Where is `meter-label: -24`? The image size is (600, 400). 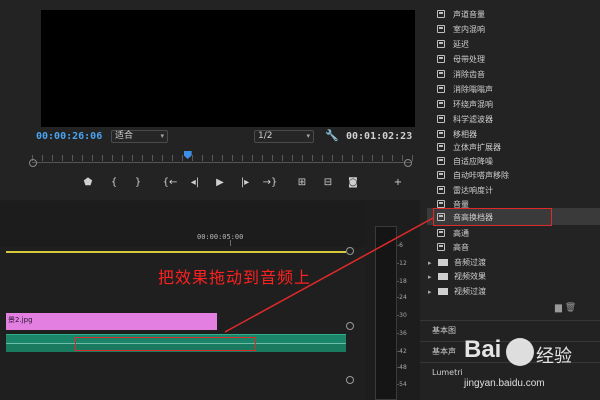 meter-label: -24 is located at coordinates (402, 297).